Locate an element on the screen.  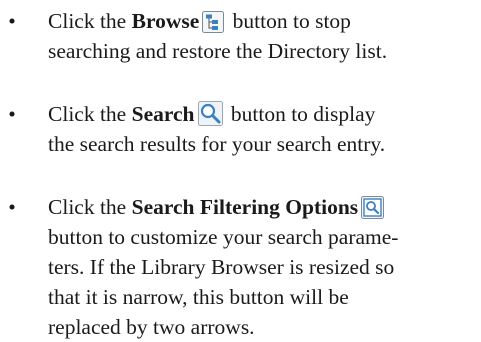
search-button-name: Search is located at coordinates (163, 114).